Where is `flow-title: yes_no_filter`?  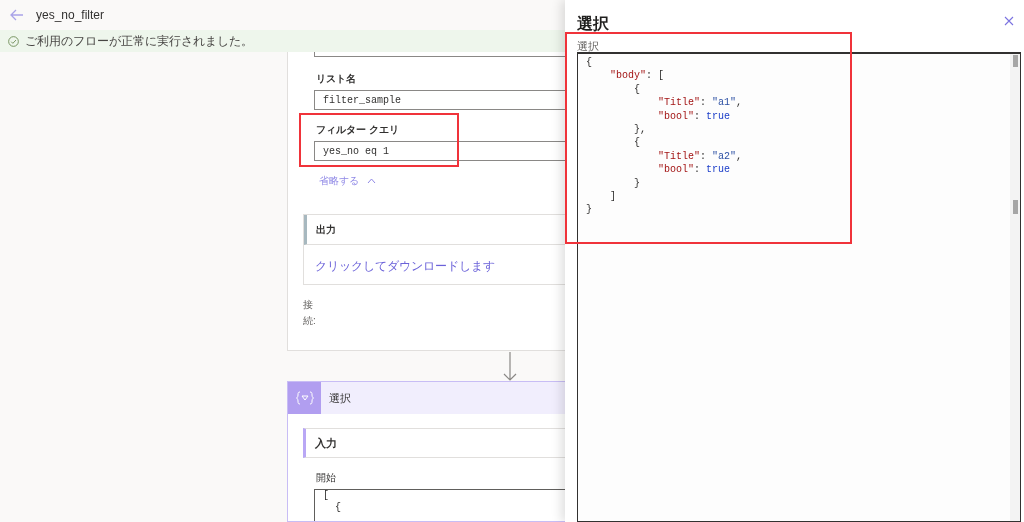
flow-title: yes_no_filter is located at coordinates (70, 15).